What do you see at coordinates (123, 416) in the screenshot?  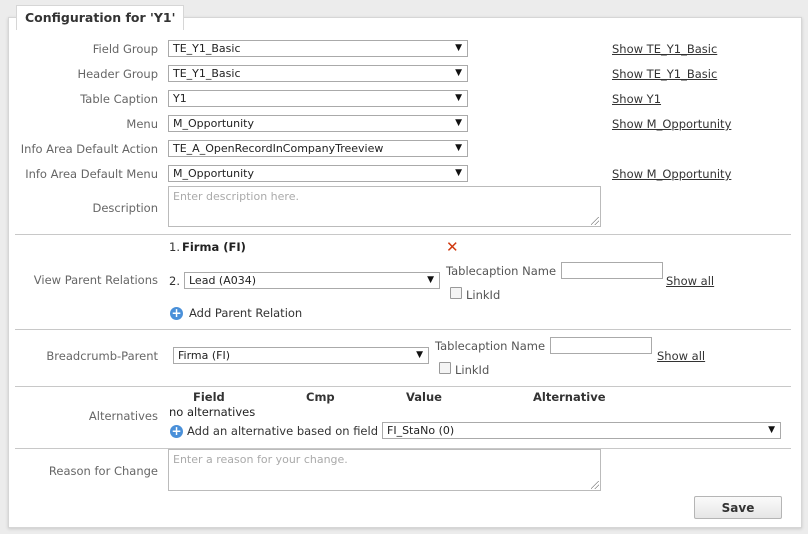 I see `alternatives-label: Alternatives` at bounding box center [123, 416].